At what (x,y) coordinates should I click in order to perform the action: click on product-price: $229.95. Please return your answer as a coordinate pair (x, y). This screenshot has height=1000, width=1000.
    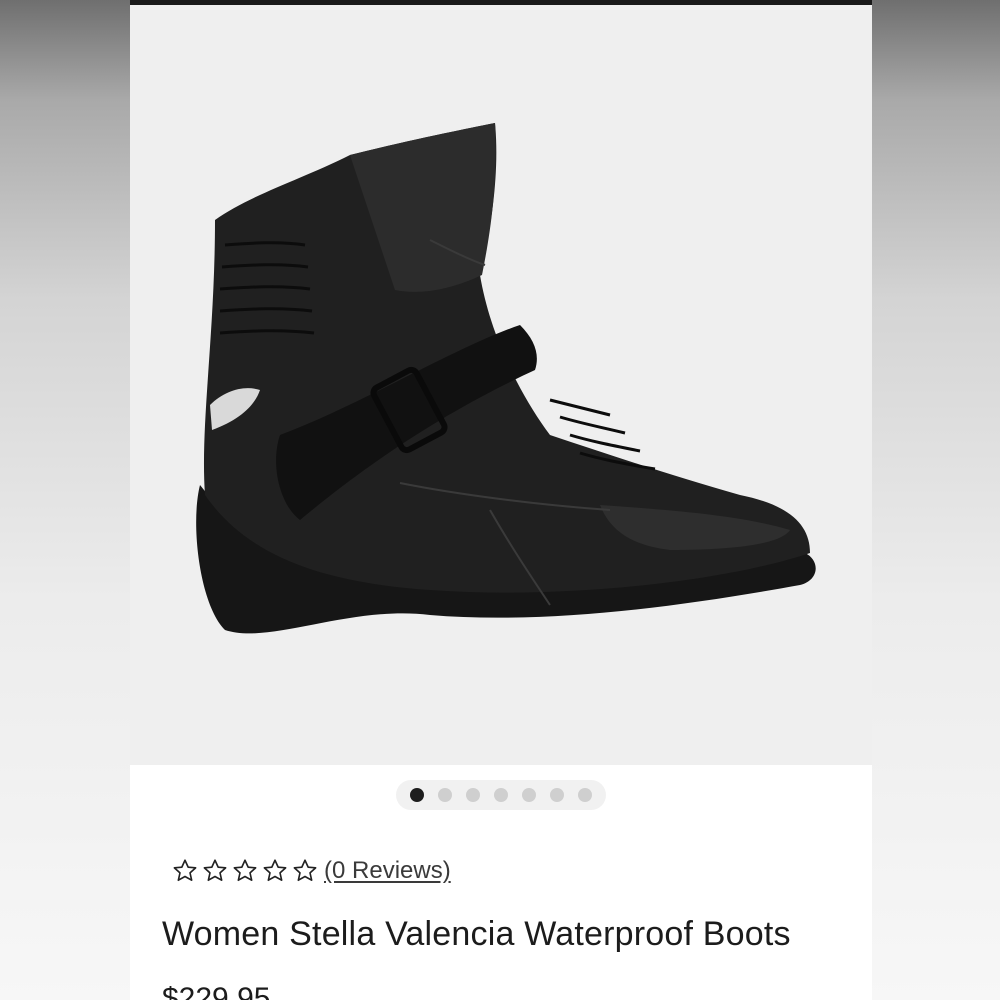
    Looking at the image, I should click on (216, 991).